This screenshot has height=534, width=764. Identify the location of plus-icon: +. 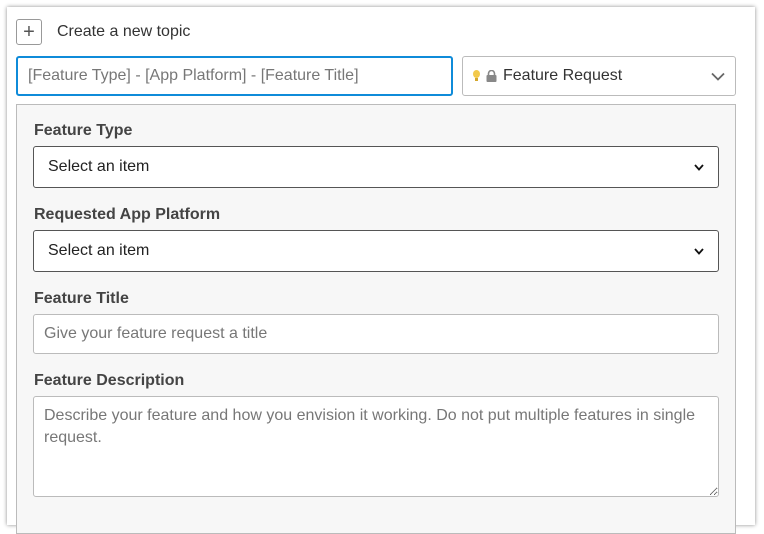
(29, 32).